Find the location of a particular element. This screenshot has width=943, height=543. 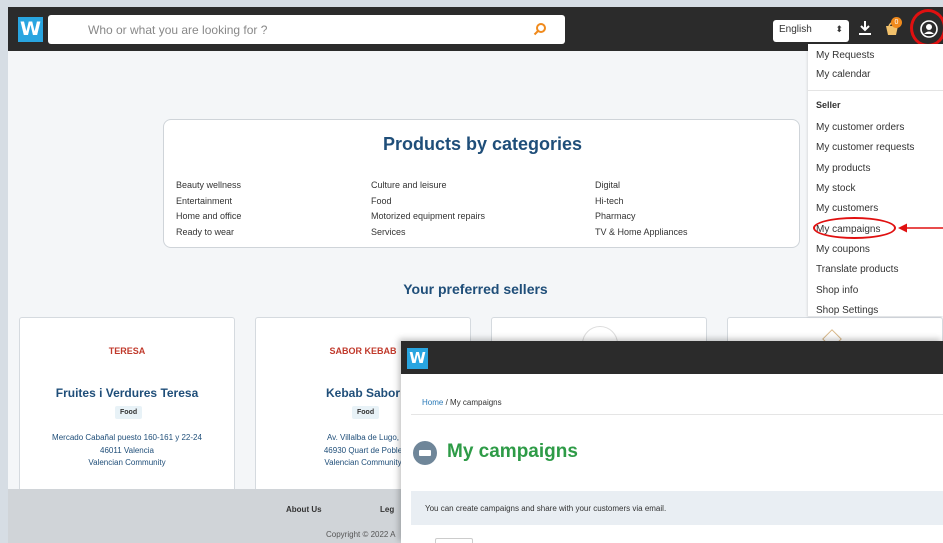

hamburger-menu-icon is located at coordinates (64, 29).